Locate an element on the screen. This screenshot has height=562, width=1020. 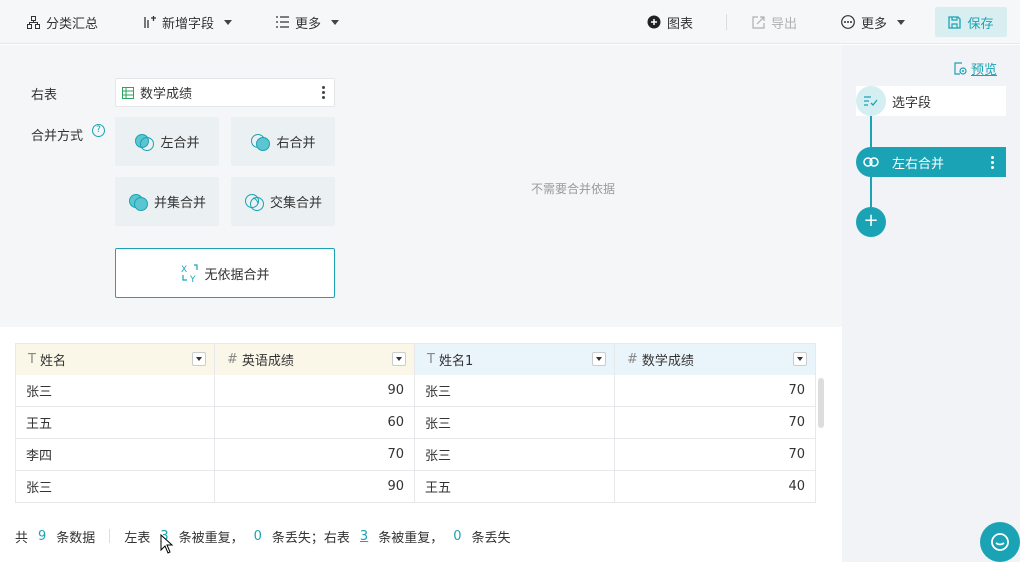
right-merge-icon is located at coordinates (261, 142).